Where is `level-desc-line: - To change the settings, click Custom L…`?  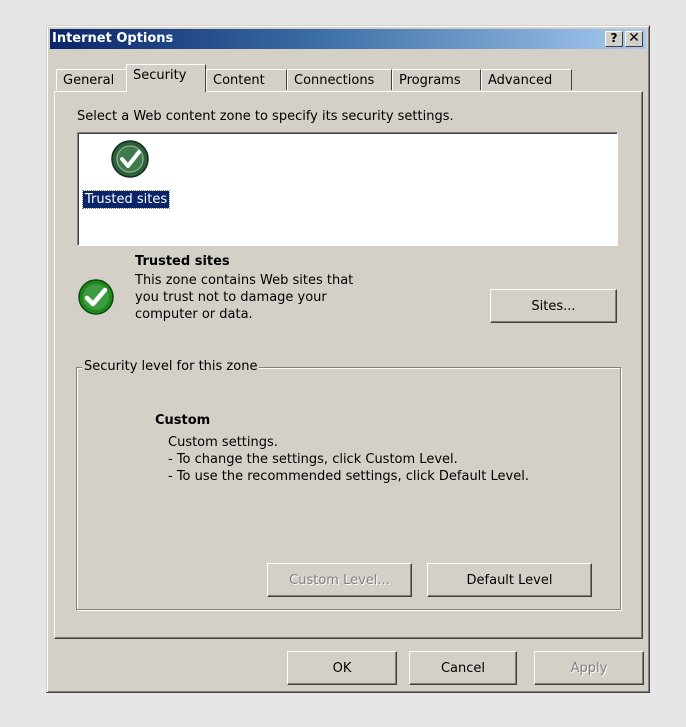 level-desc-line: - To change the settings, click Custom L… is located at coordinates (313, 459).